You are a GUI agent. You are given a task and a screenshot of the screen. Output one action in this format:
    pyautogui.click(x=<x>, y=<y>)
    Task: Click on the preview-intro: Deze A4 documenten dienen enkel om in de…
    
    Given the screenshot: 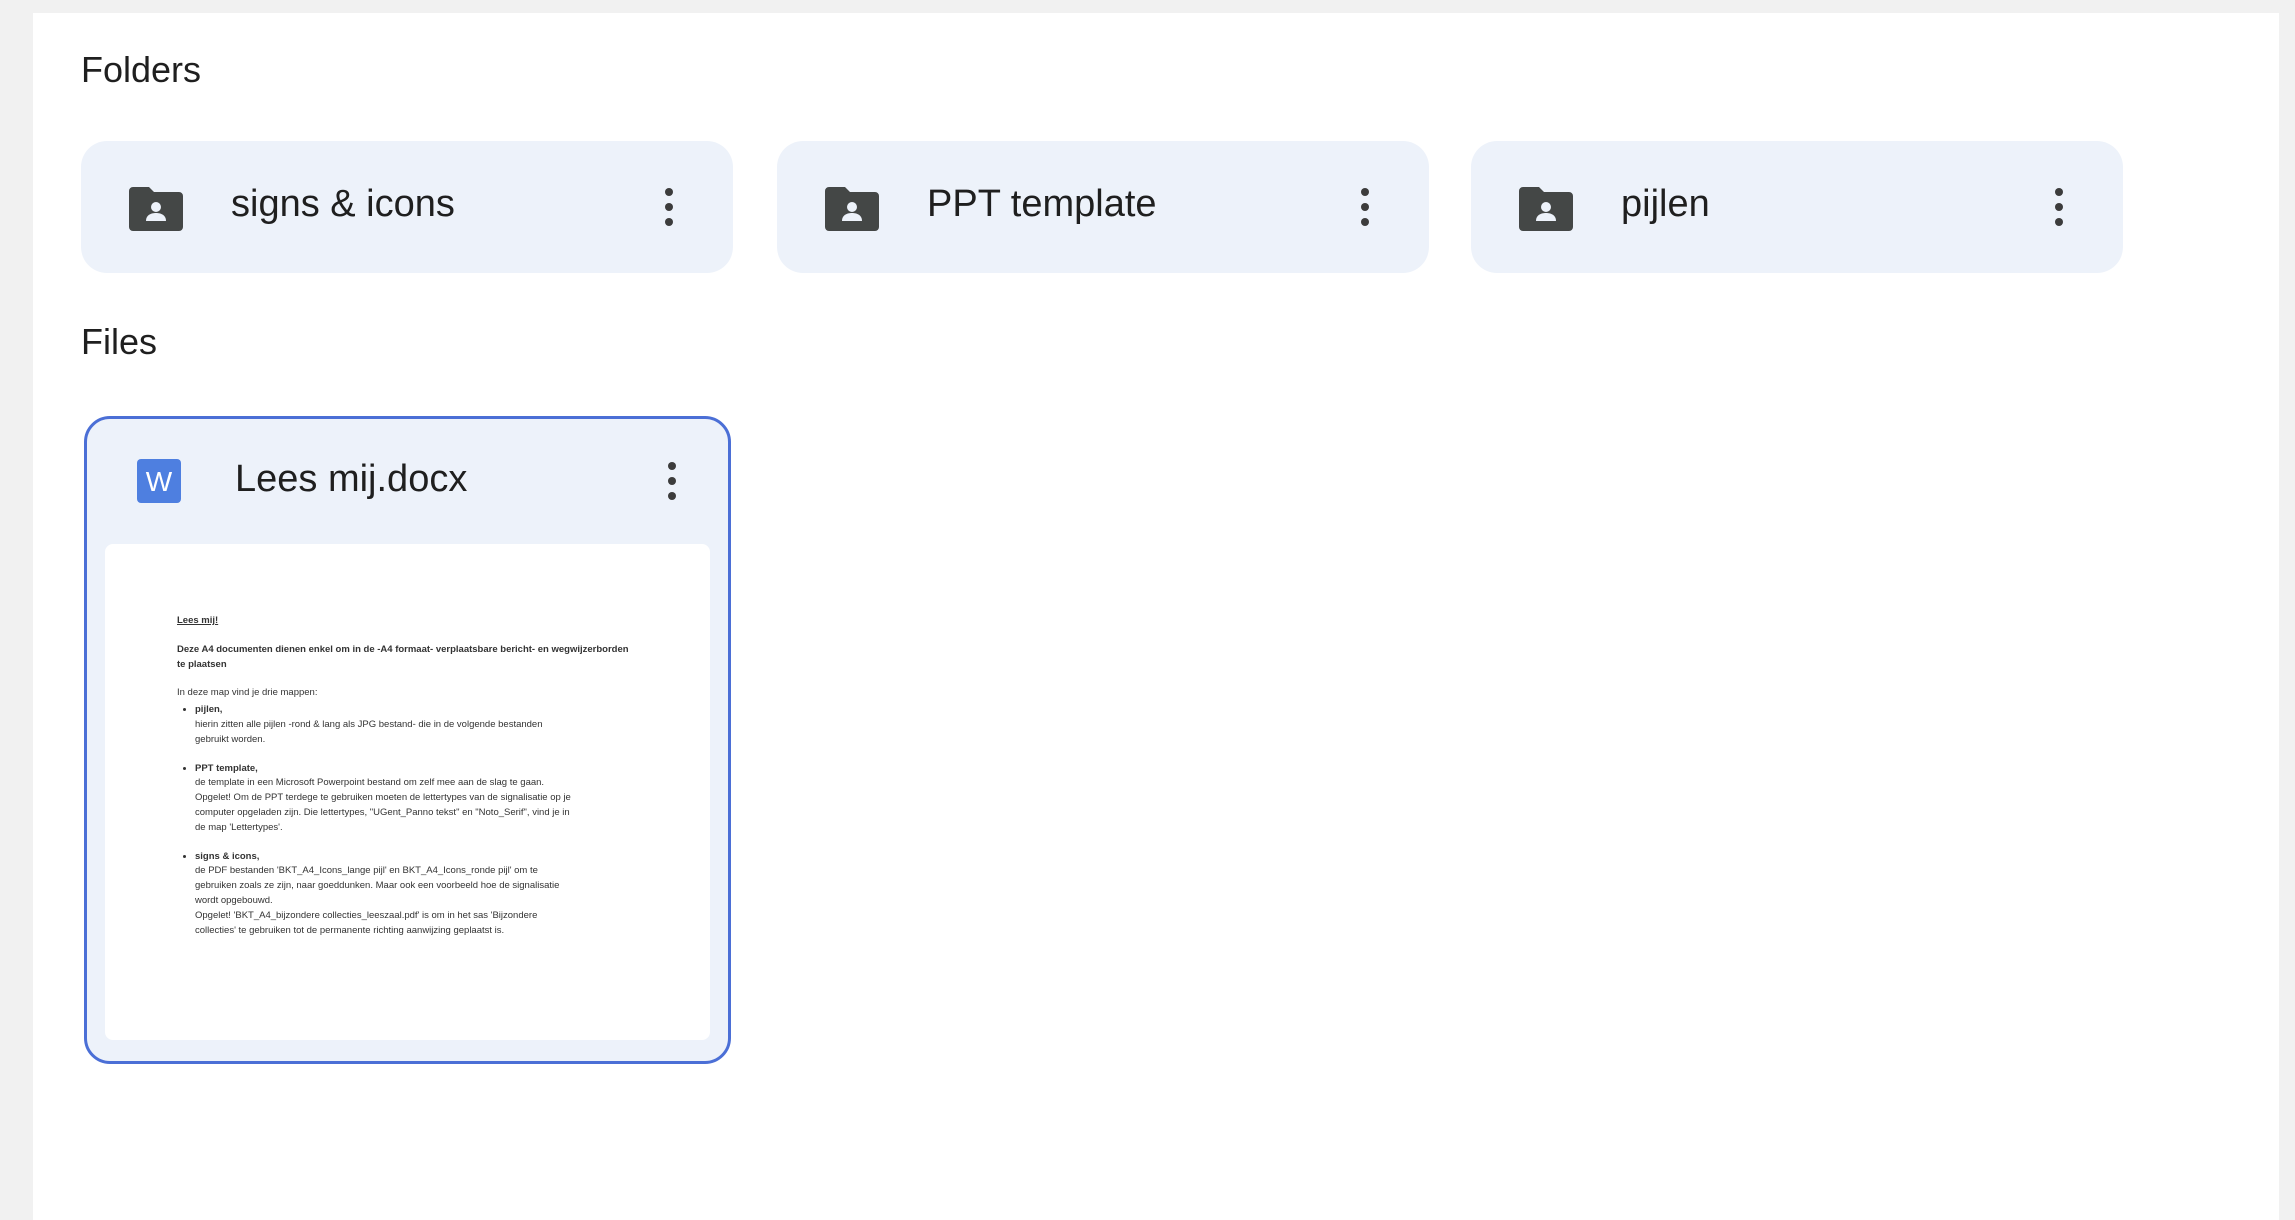 What is the action you would take?
    pyautogui.click(x=403, y=656)
    